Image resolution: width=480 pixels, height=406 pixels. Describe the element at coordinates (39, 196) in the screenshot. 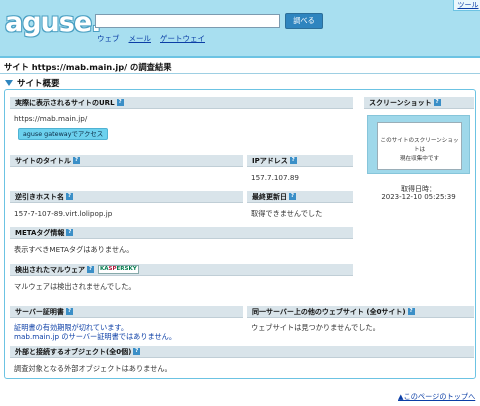

I see `reverse-host-box-title: 逆引きホスト名` at that location.